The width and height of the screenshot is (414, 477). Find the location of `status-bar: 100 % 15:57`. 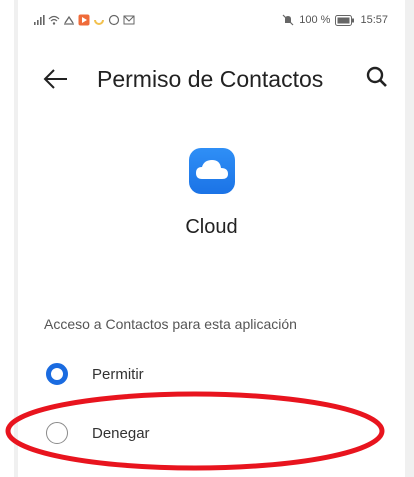

status-bar: 100 % 15:57 is located at coordinates (211, 26).